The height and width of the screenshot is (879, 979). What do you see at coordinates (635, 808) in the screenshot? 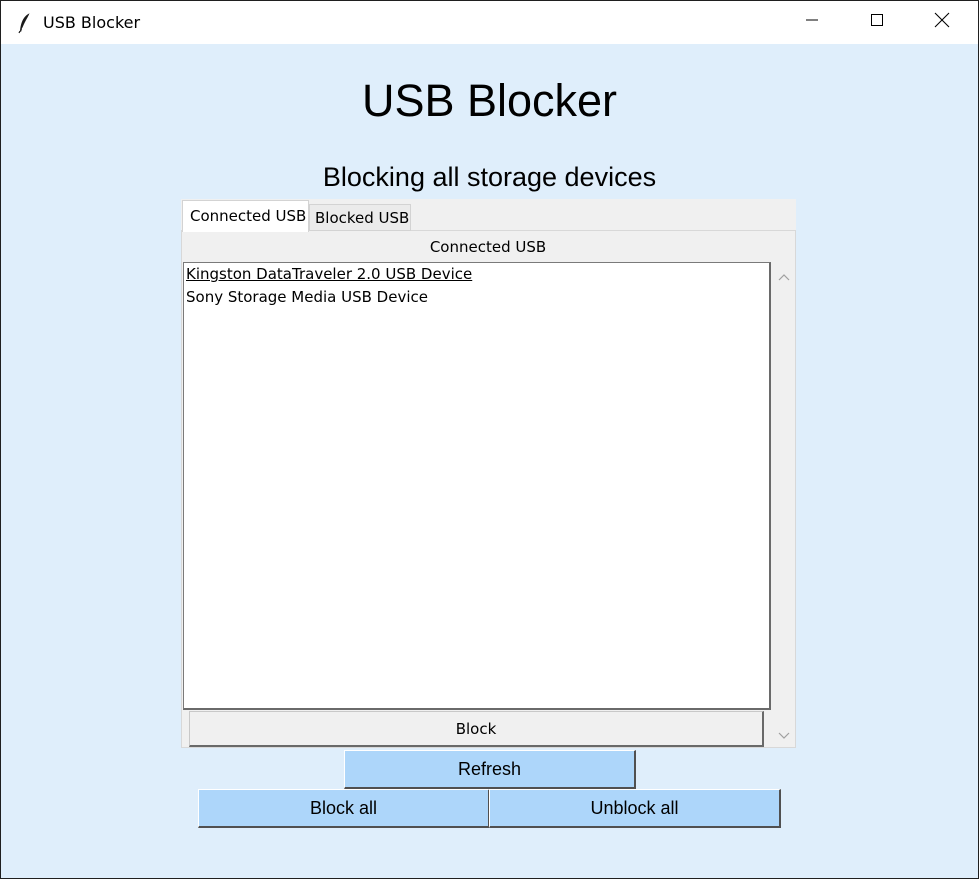
I see `unblock-all-button: Unblock all` at bounding box center [635, 808].